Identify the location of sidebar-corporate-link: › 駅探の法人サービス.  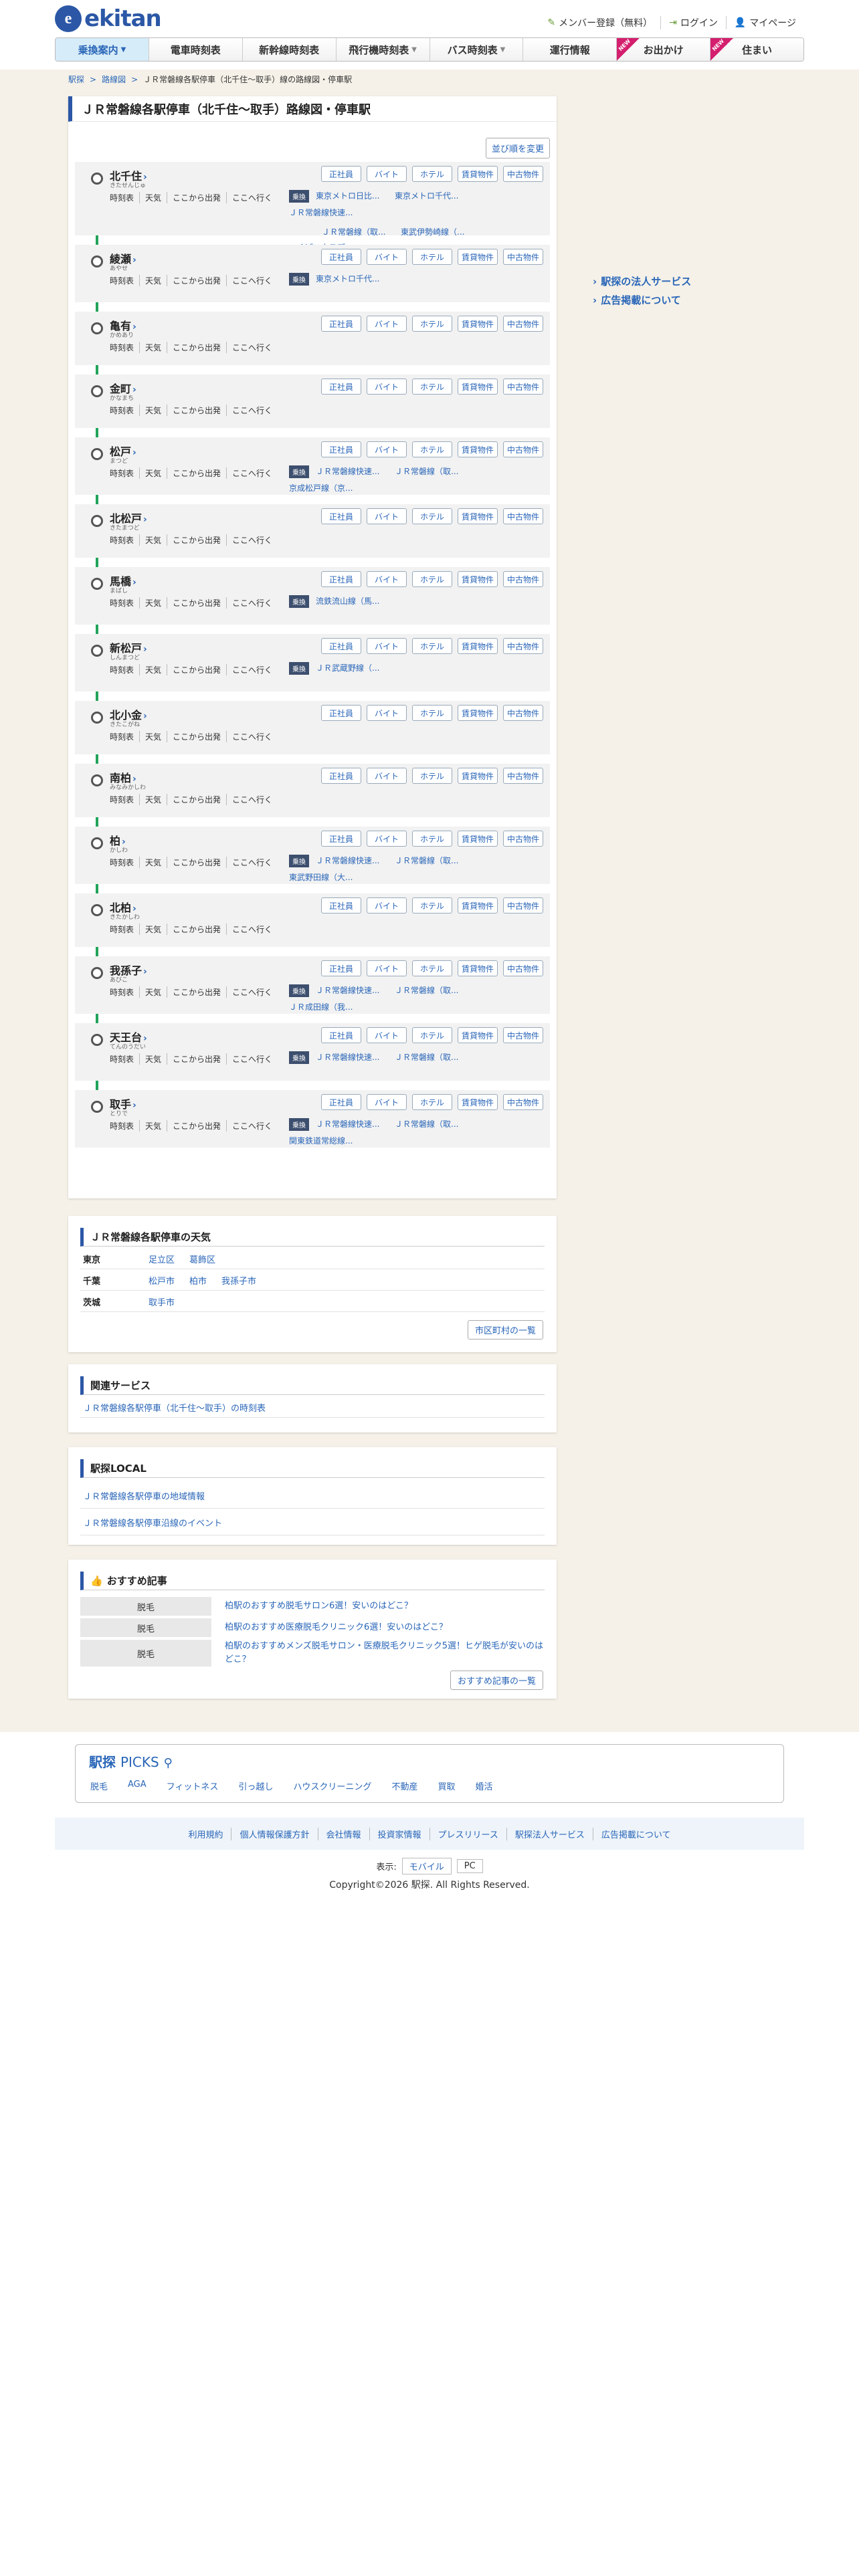
(642, 281).